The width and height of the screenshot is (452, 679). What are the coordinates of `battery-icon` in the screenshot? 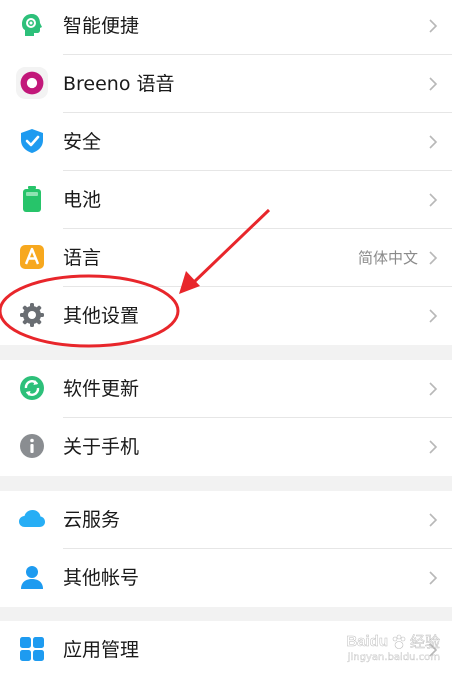 It's located at (32, 199).